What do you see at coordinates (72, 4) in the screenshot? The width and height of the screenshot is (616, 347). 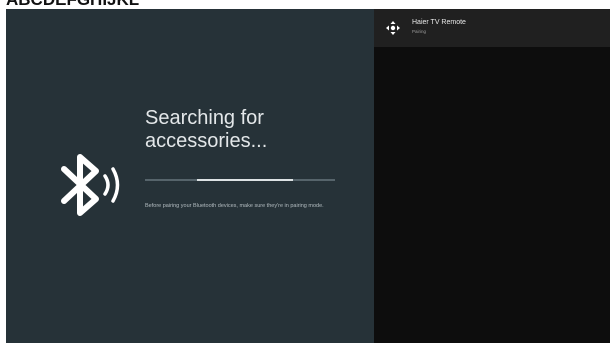 I see `top-caption: ABCDEFGHIJKL` at bounding box center [72, 4].